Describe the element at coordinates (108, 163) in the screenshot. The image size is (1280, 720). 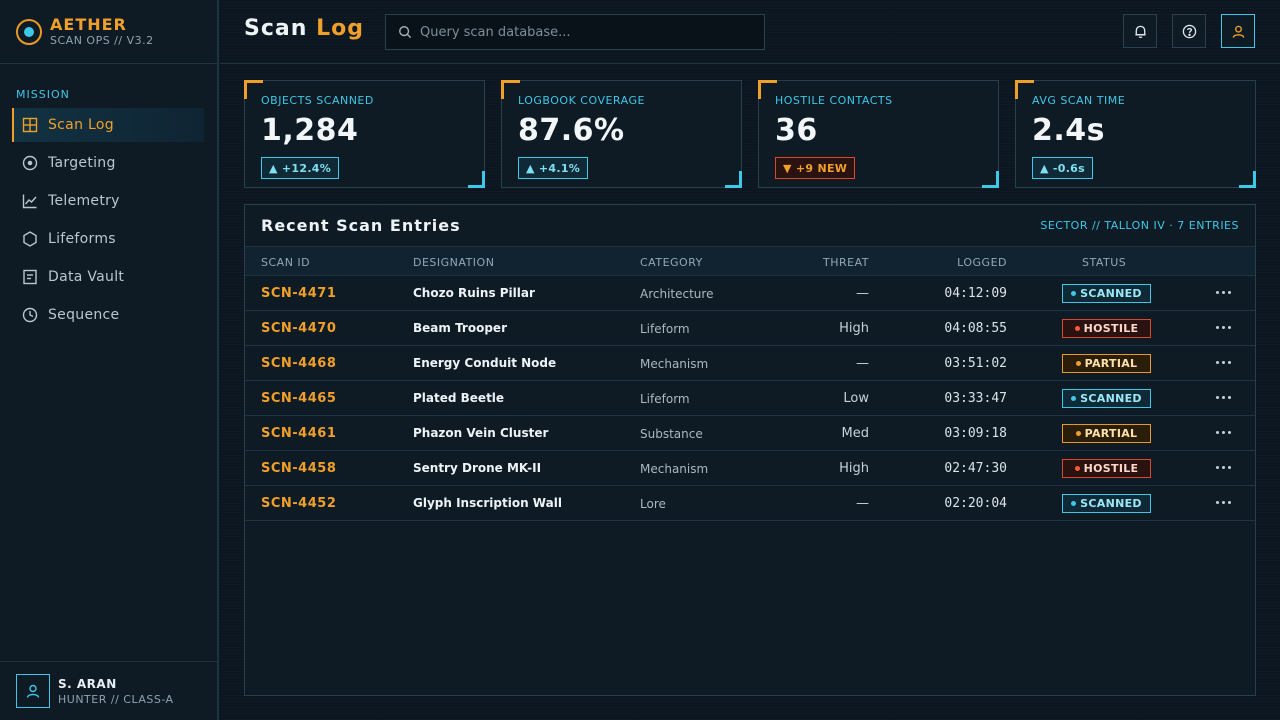
I see `sidebar-item-targeting: Targeting` at that location.